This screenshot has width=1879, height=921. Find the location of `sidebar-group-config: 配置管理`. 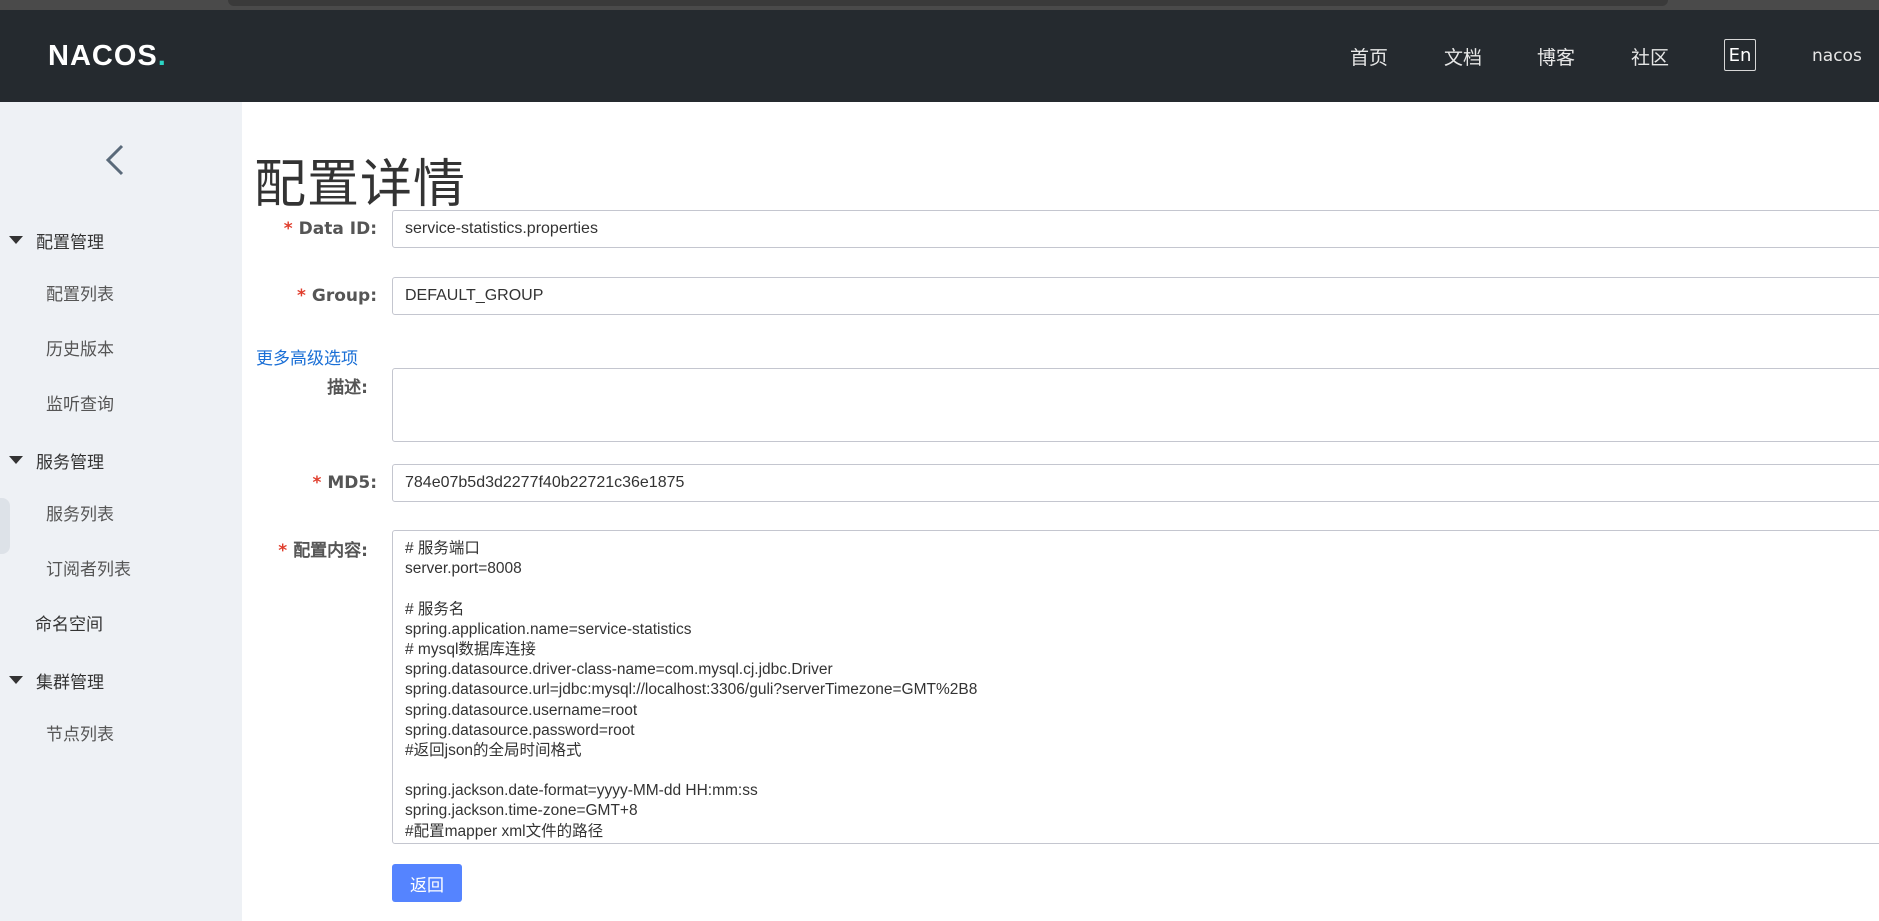

sidebar-group-config: 配置管理 is located at coordinates (52, 240).